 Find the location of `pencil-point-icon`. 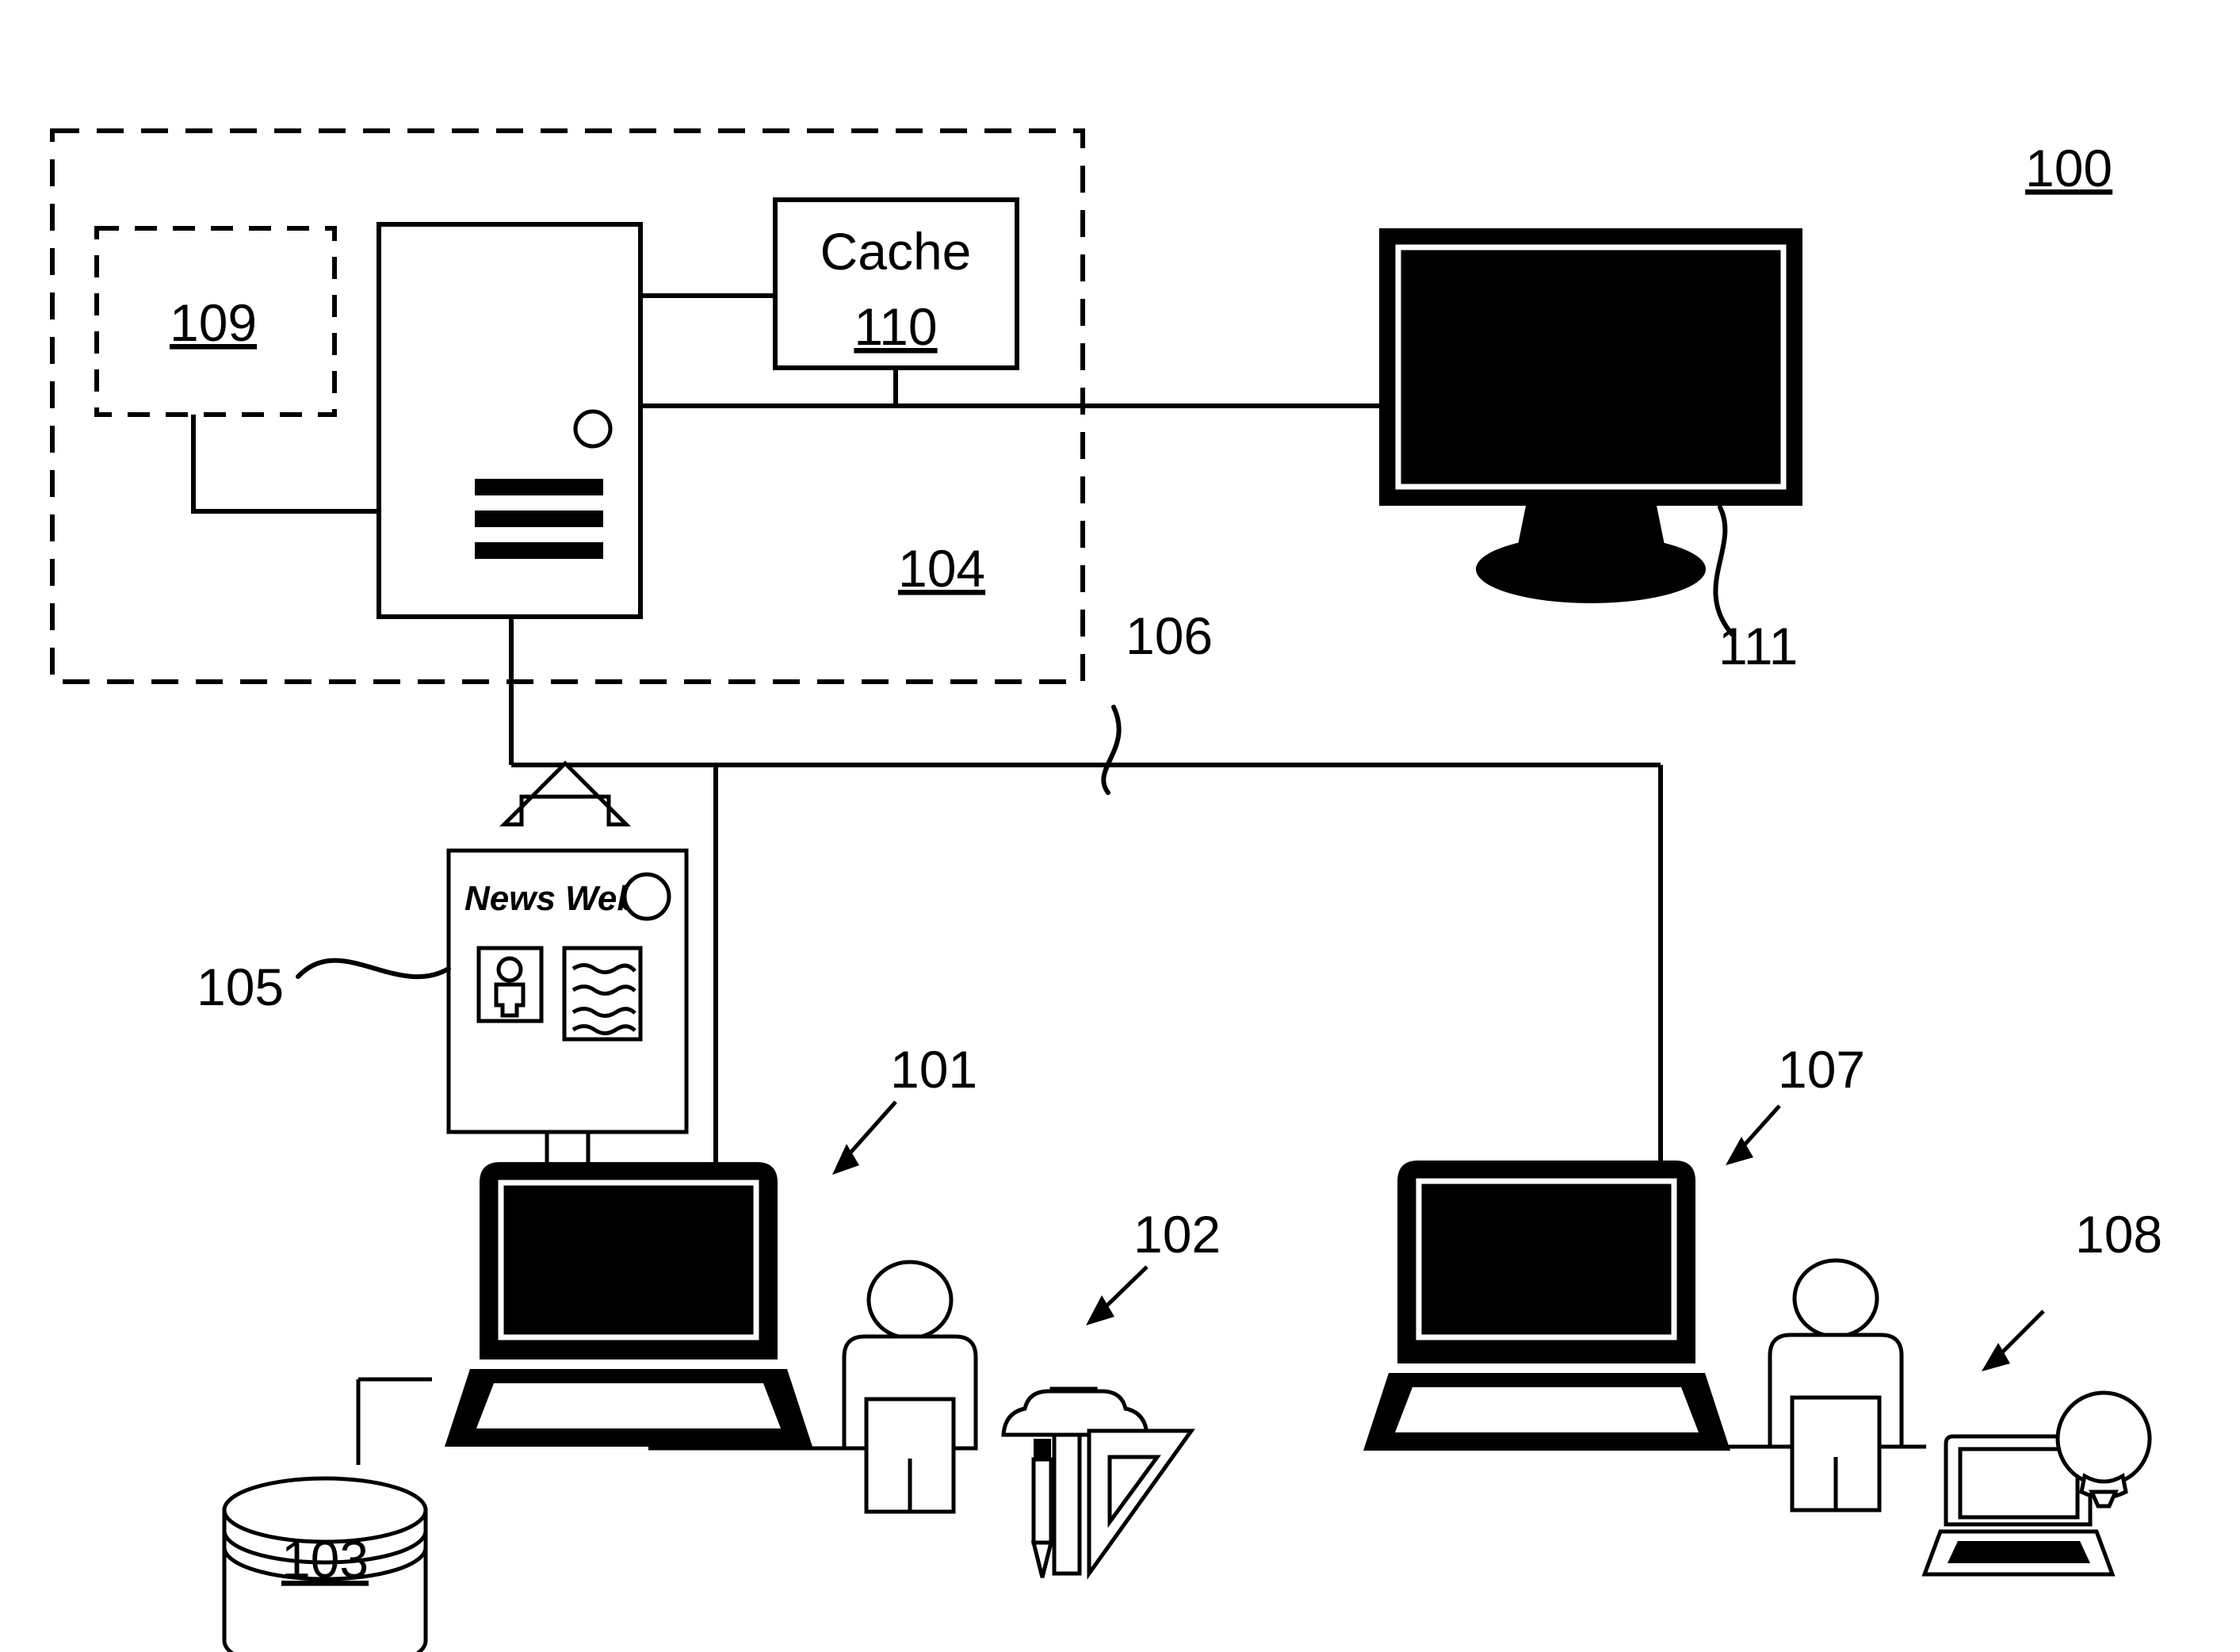

pencil-point-icon is located at coordinates (1042, 1559).